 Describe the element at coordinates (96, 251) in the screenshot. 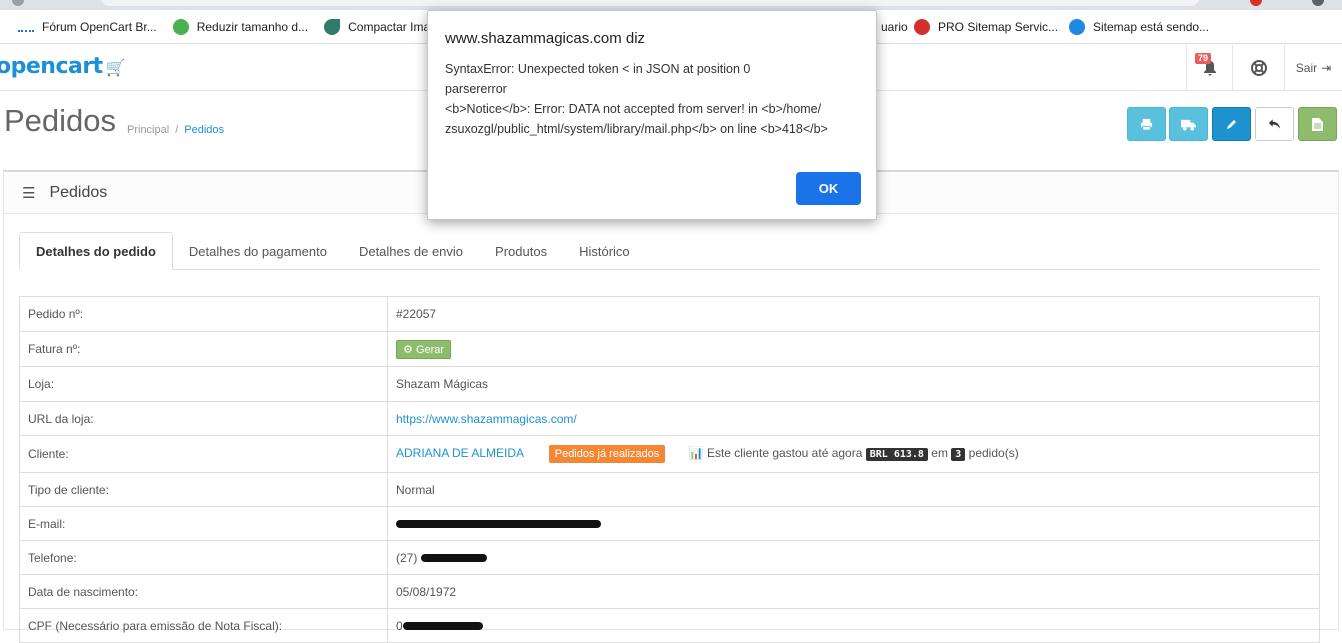

I see `tab-order-details: Detalhes do pedido` at that location.